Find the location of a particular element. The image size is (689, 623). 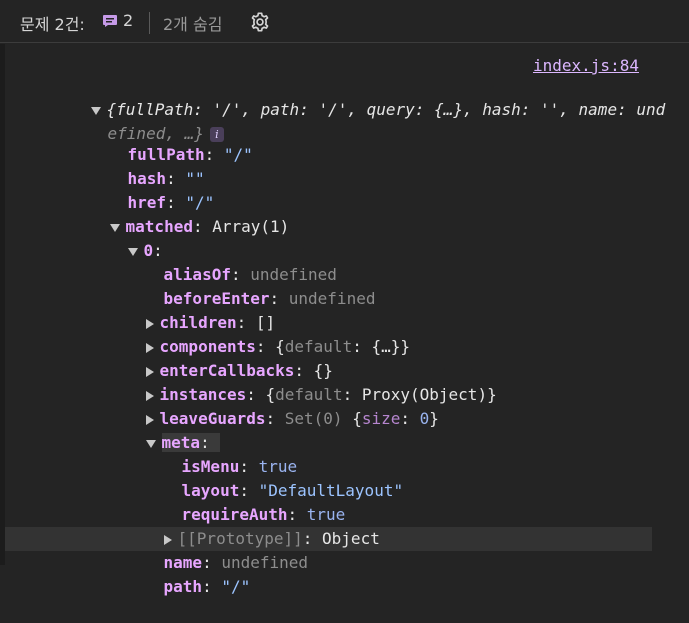

inner-value: {…} is located at coordinates (386, 346).